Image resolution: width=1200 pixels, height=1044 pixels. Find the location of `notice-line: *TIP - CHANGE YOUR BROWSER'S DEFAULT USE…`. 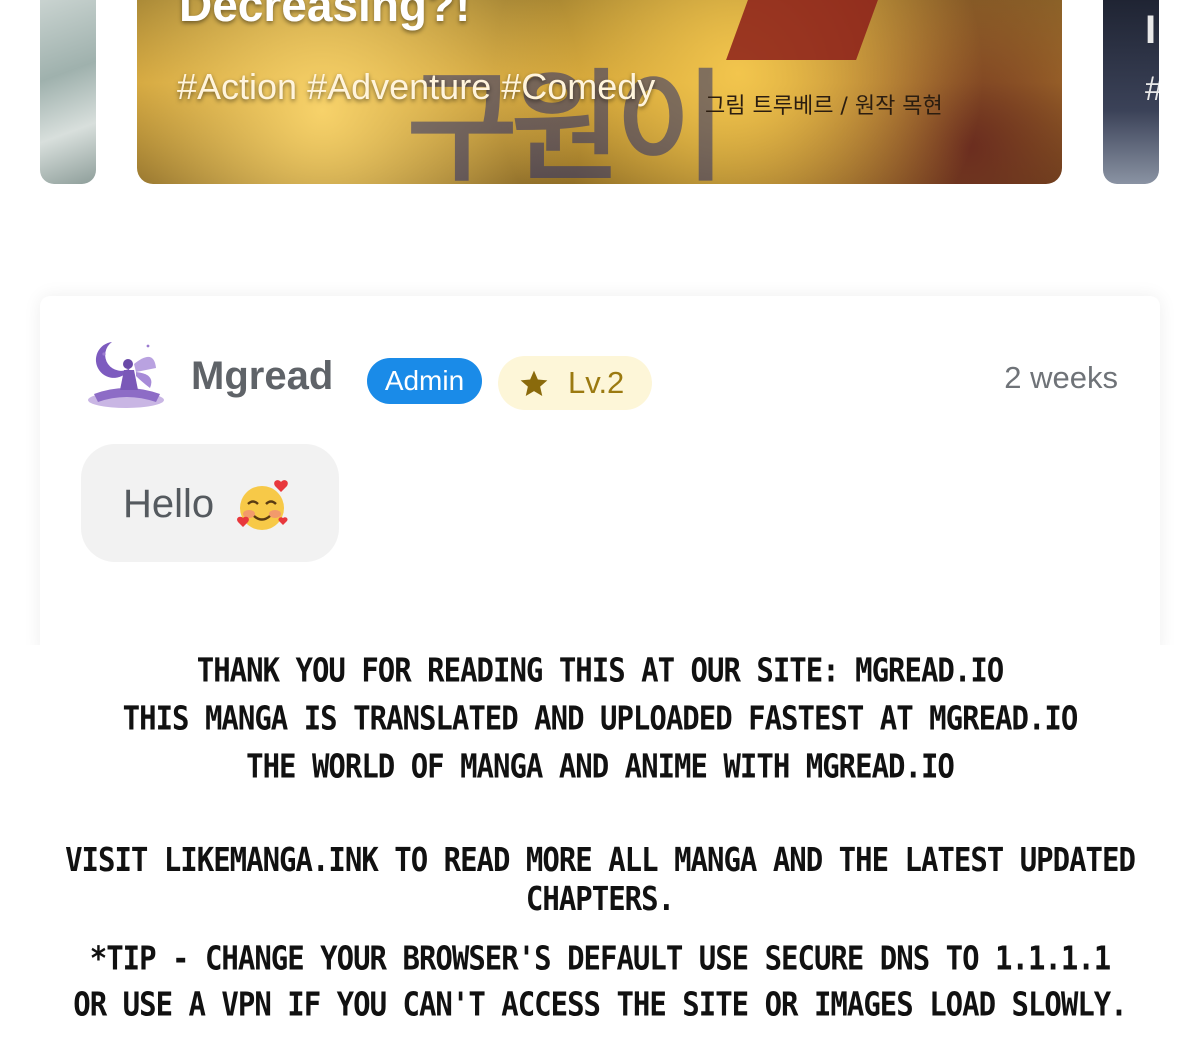

notice-line: *TIP - CHANGE YOUR BROWSER'S DEFAULT USE… is located at coordinates (600, 958).